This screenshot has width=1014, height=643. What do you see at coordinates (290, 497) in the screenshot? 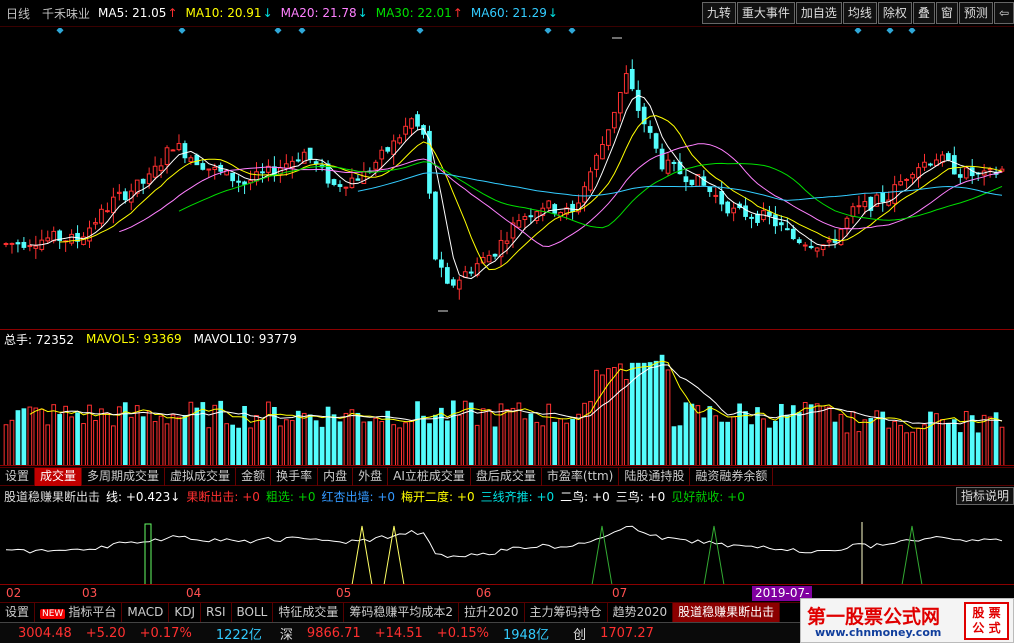
I see `indicator-value-item: 粗选: +0` at bounding box center [290, 497].